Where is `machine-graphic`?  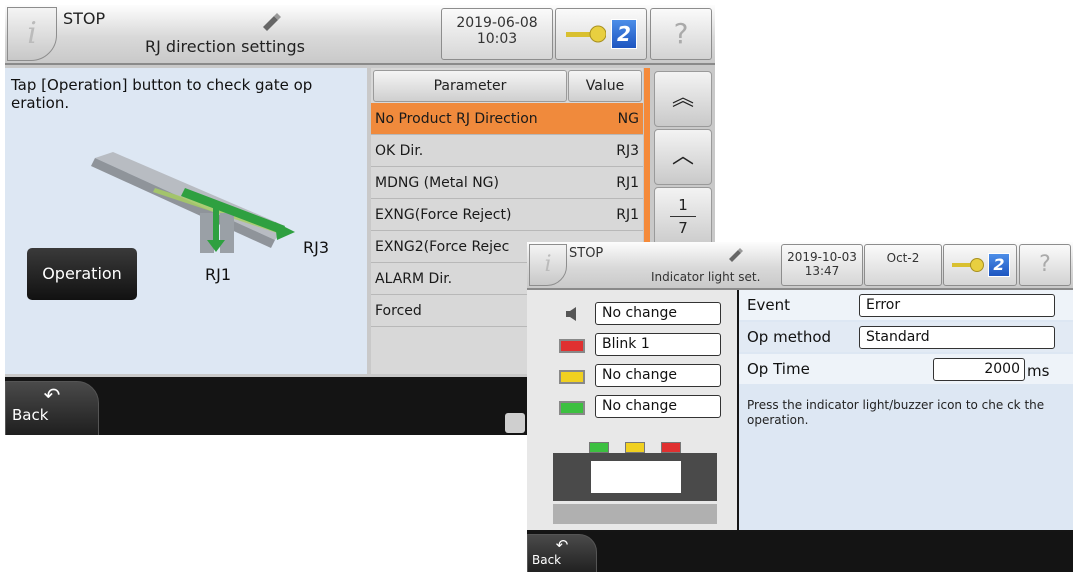
machine-graphic is located at coordinates (635, 477).